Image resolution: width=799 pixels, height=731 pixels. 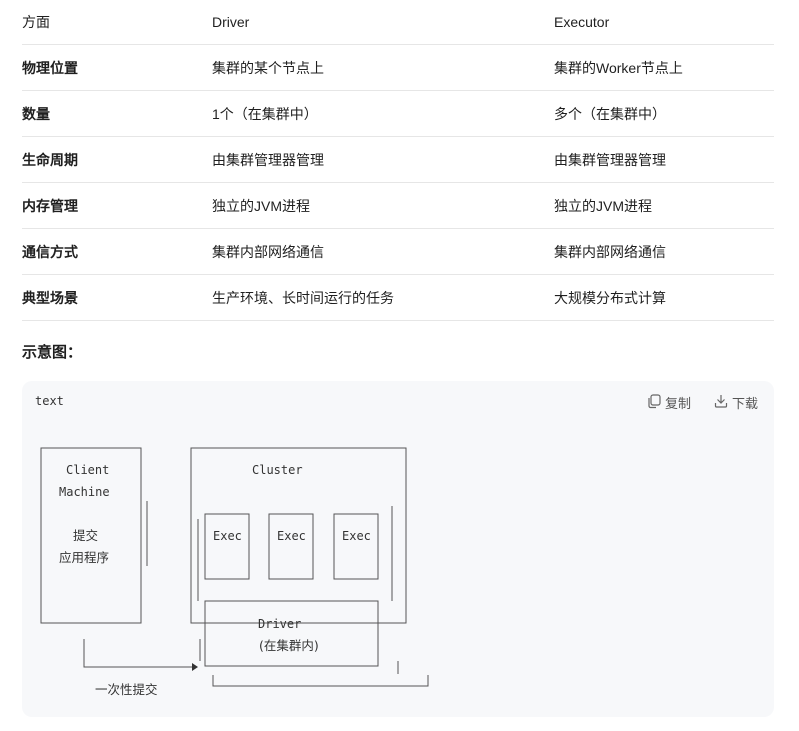 What do you see at coordinates (117, 22) in the screenshot?
I see `header-aspect: 方面` at bounding box center [117, 22].